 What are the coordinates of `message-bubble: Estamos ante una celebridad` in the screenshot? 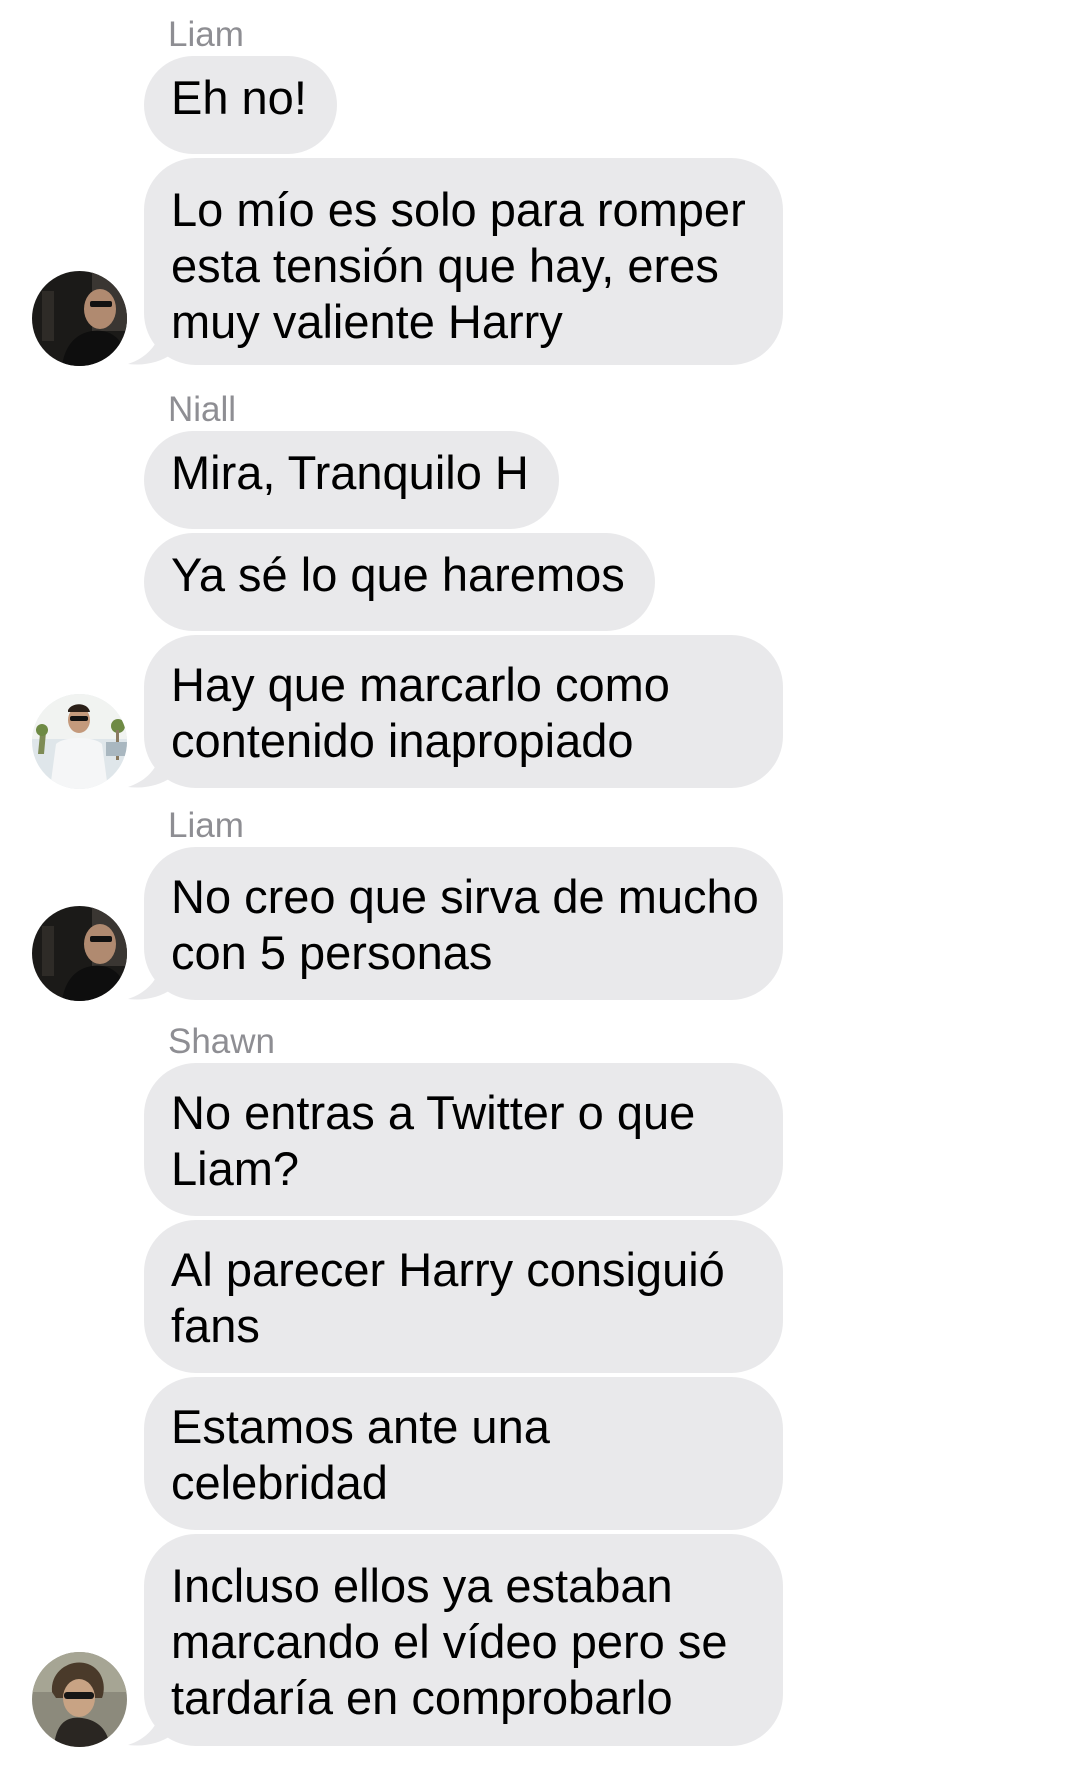 It's located at (463, 1453).